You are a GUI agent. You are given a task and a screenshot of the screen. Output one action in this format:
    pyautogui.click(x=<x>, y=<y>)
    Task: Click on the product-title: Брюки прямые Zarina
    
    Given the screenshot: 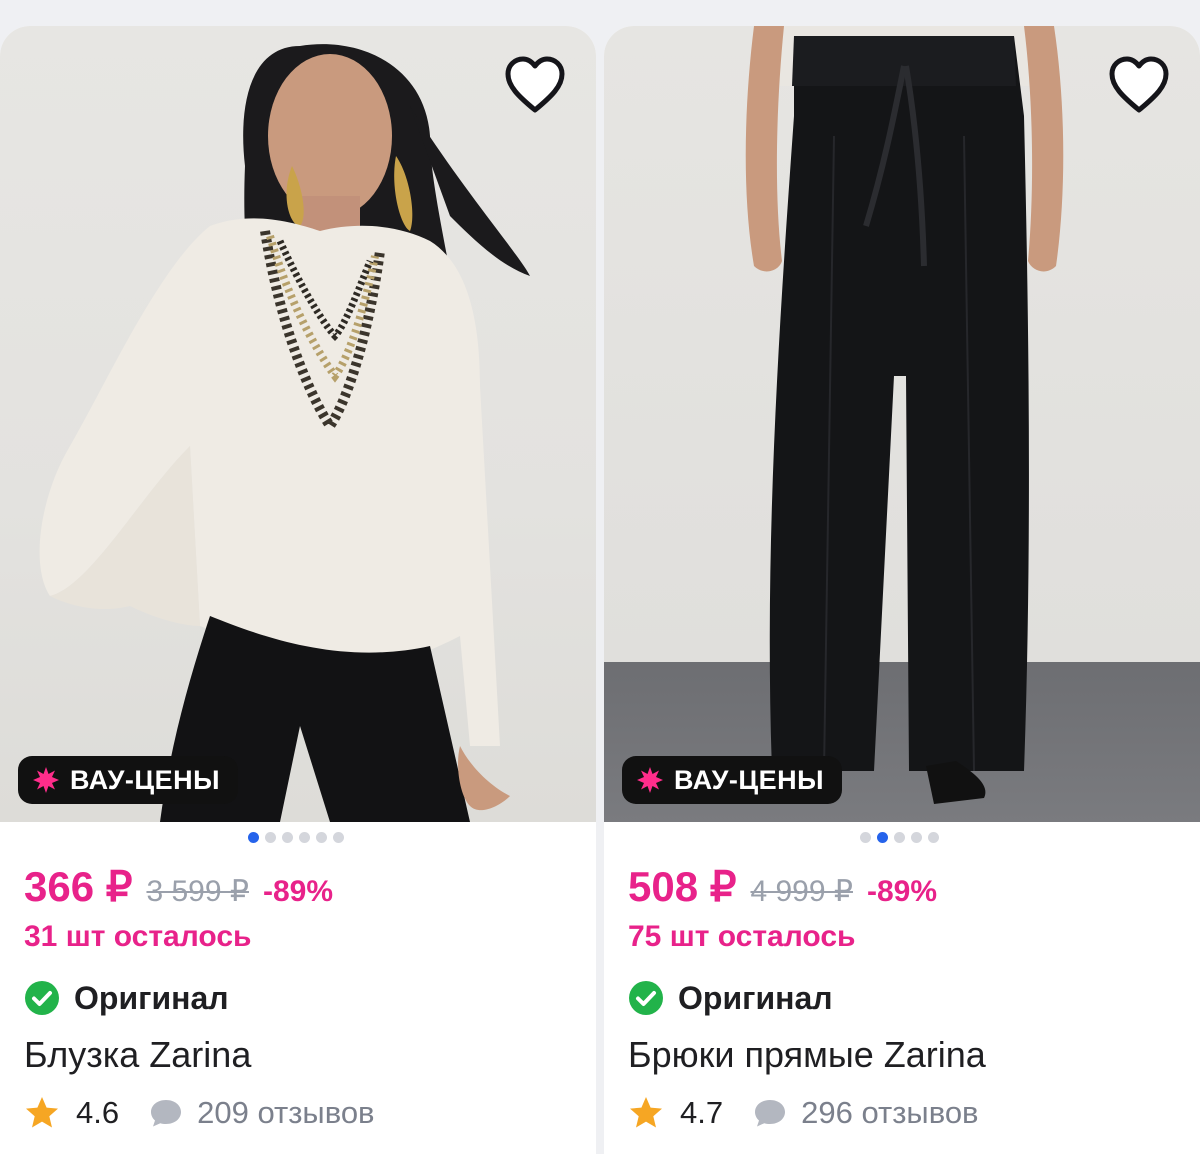 What is the action you would take?
    pyautogui.click(x=909, y=1055)
    